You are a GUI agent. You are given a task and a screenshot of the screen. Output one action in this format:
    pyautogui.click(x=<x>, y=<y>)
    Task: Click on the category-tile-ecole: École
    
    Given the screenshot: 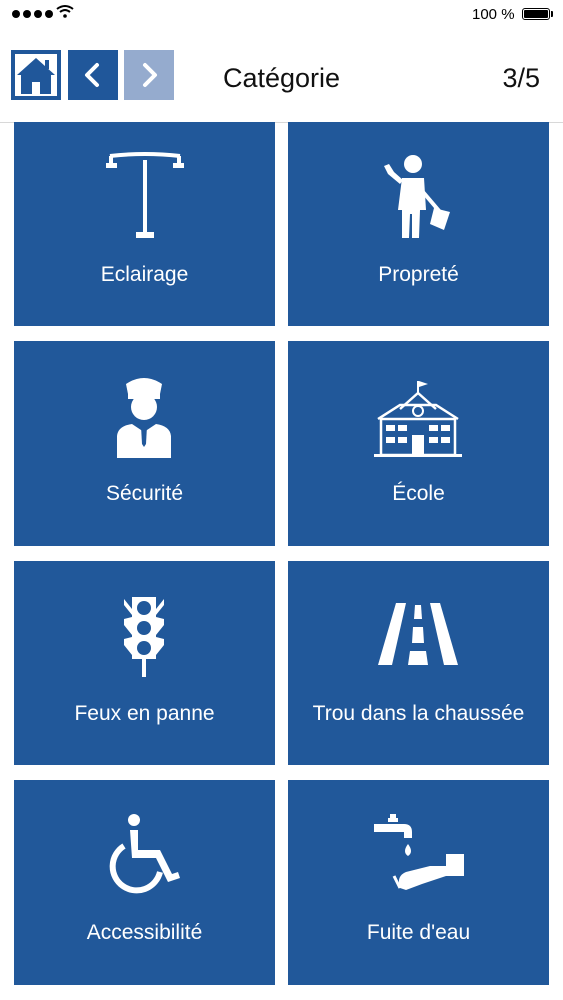 What is the action you would take?
    pyautogui.click(x=418, y=443)
    